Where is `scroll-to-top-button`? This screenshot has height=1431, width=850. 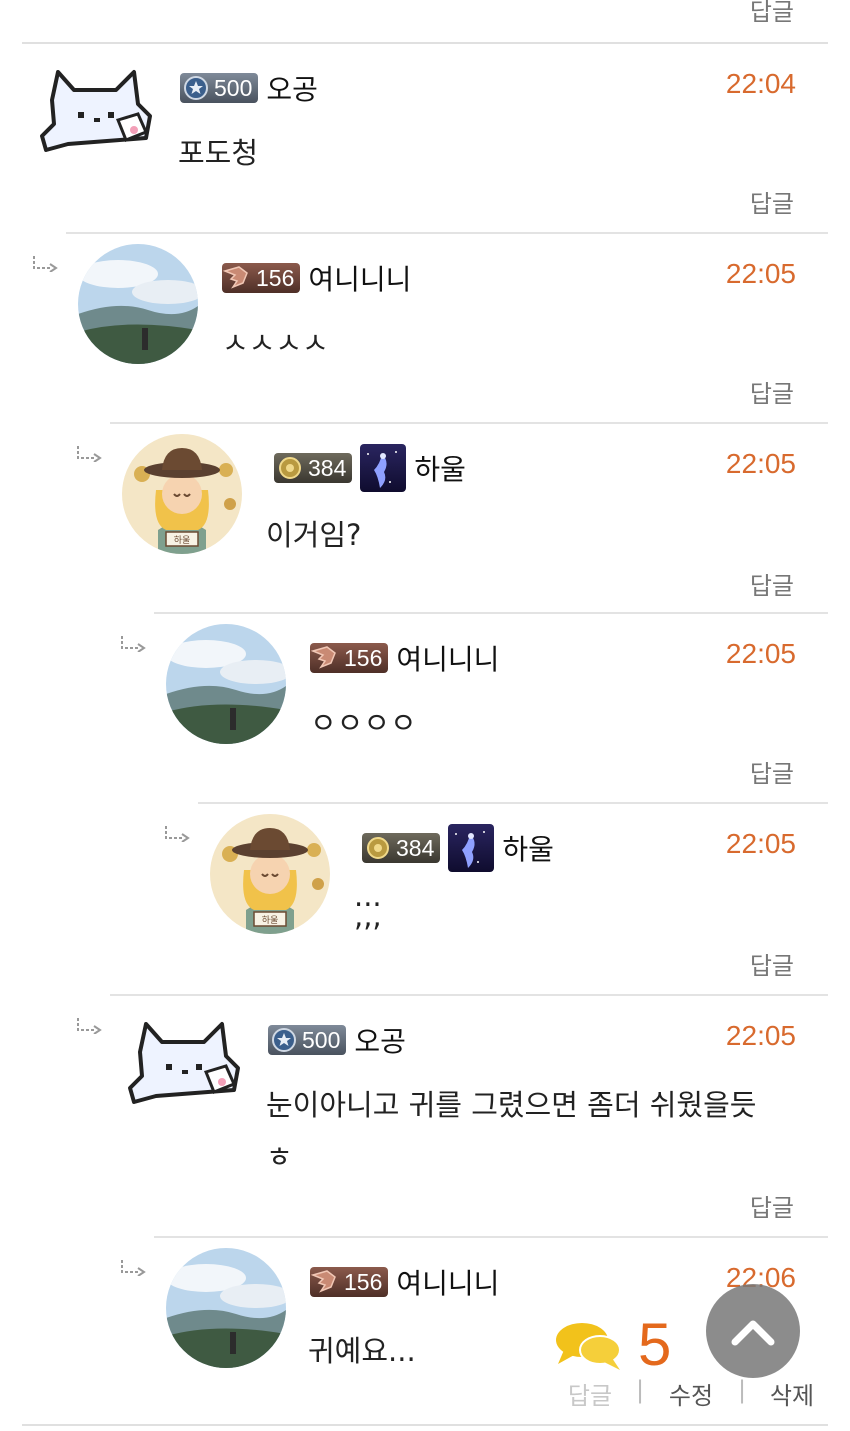 scroll-to-top-button is located at coordinates (753, 1331).